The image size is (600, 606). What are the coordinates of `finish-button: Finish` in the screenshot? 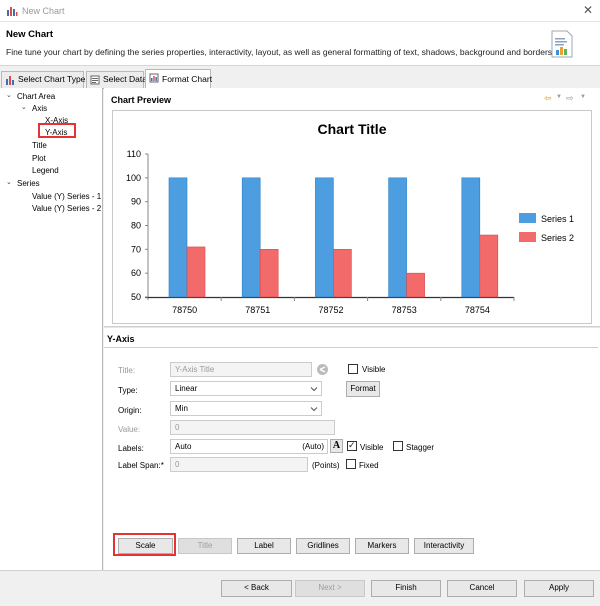 It's located at (406, 588).